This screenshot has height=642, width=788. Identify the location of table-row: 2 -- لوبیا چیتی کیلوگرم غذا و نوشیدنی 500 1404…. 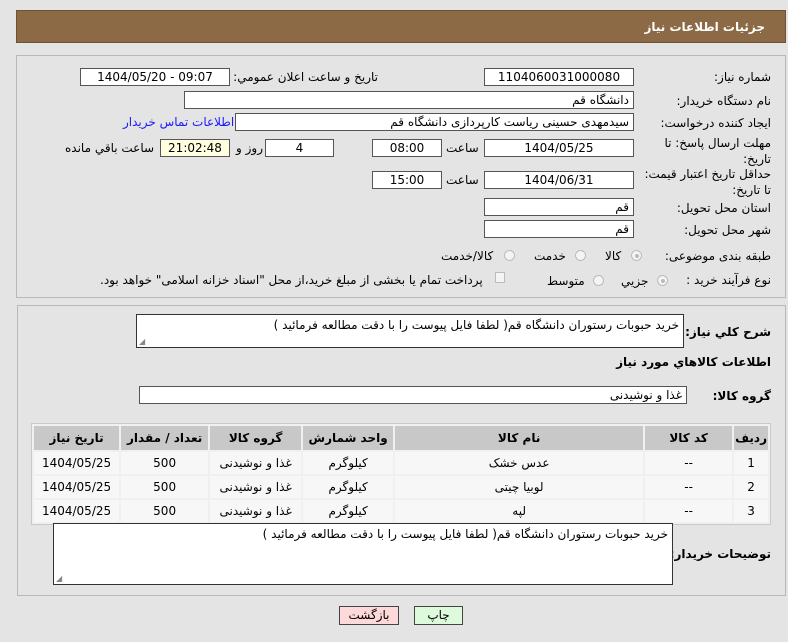
(401, 487).